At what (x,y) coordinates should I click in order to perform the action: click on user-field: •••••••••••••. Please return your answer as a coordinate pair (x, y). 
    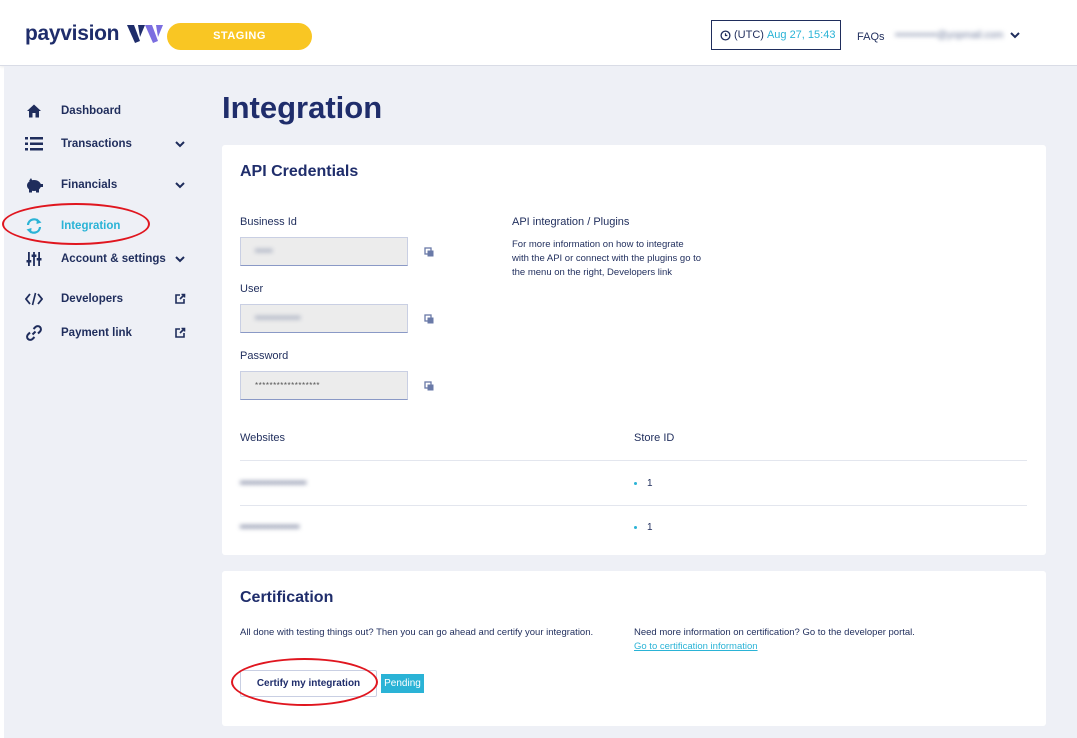
    Looking at the image, I should click on (324, 318).